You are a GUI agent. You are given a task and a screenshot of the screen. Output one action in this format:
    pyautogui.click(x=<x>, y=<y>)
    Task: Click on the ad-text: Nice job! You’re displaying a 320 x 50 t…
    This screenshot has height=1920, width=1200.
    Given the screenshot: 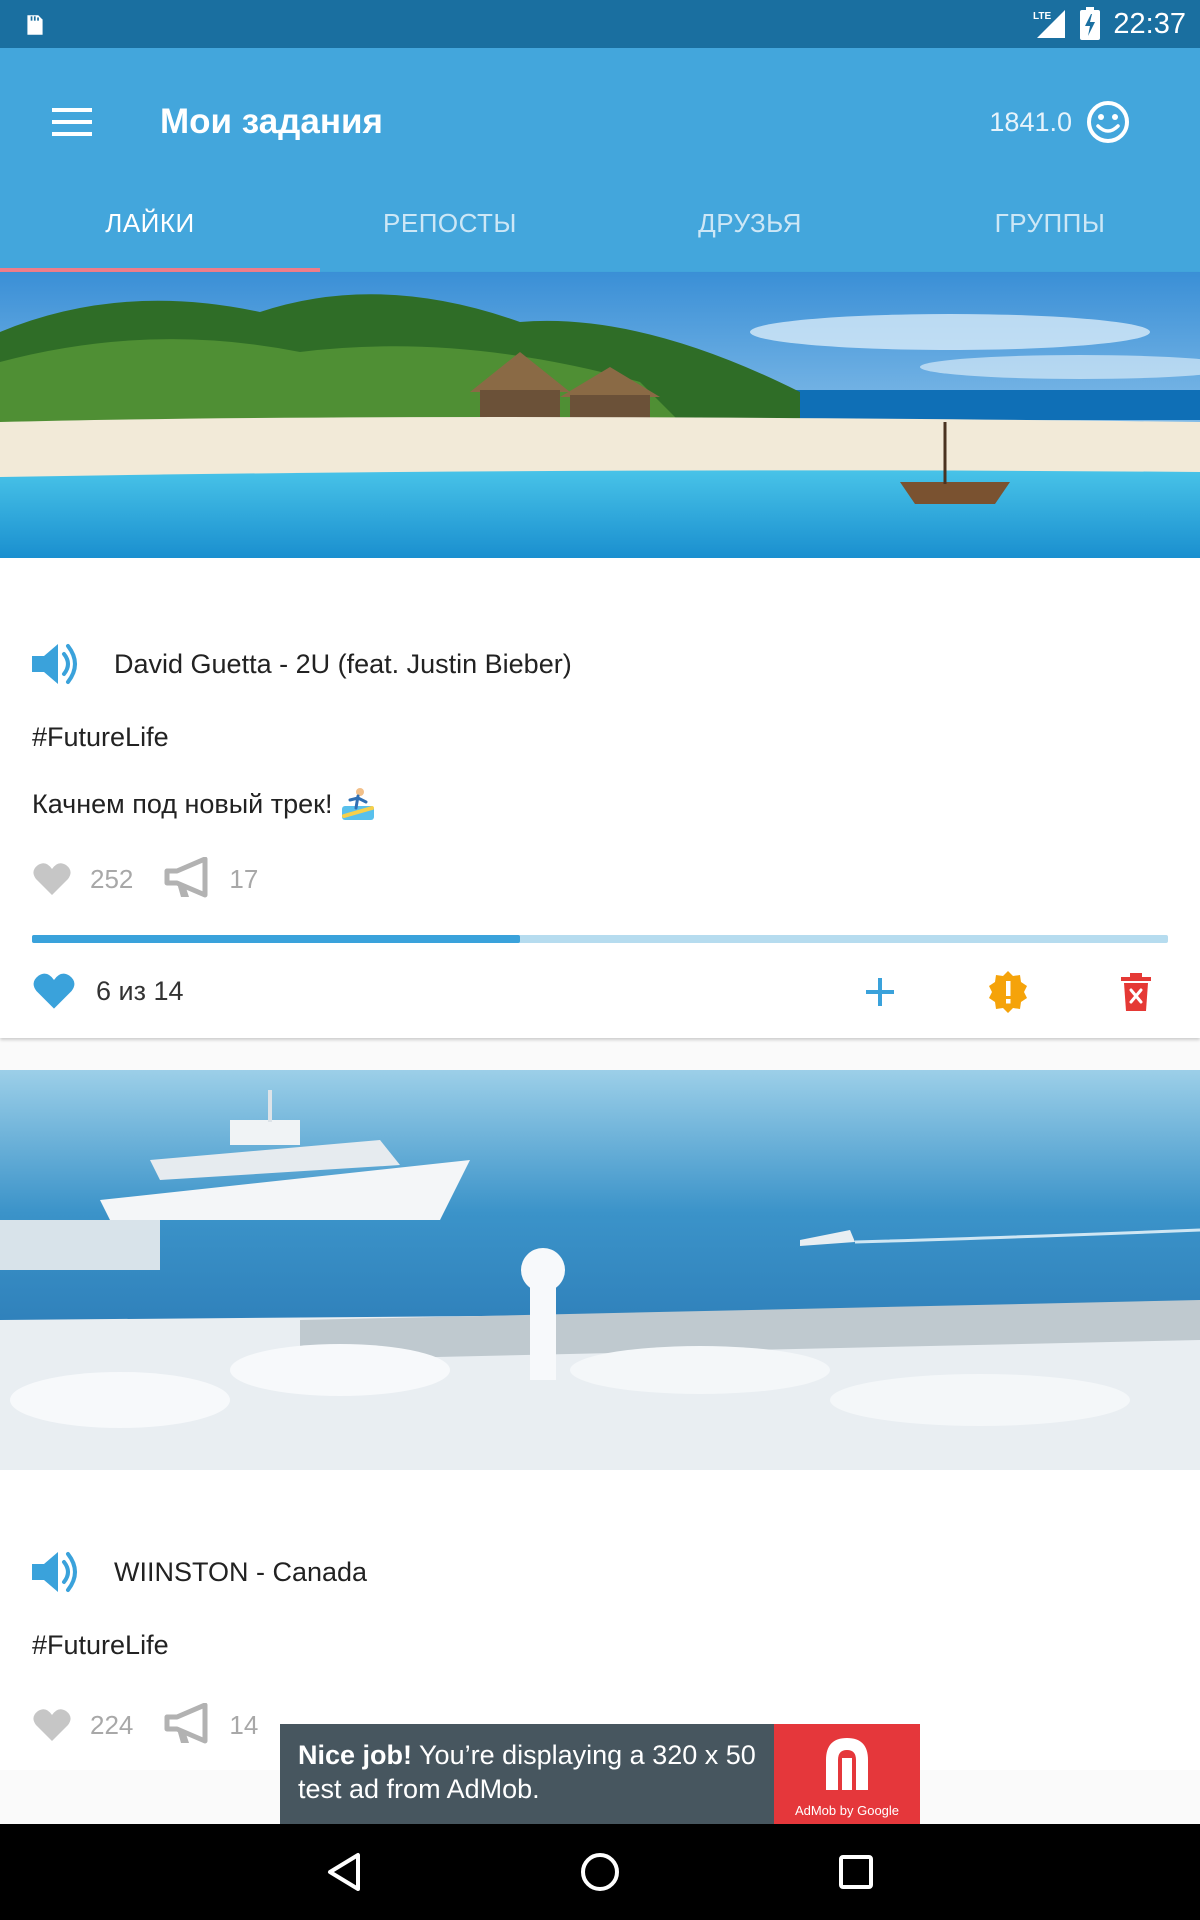 What is the action you would take?
    pyautogui.click(x=527, y=1774)
    